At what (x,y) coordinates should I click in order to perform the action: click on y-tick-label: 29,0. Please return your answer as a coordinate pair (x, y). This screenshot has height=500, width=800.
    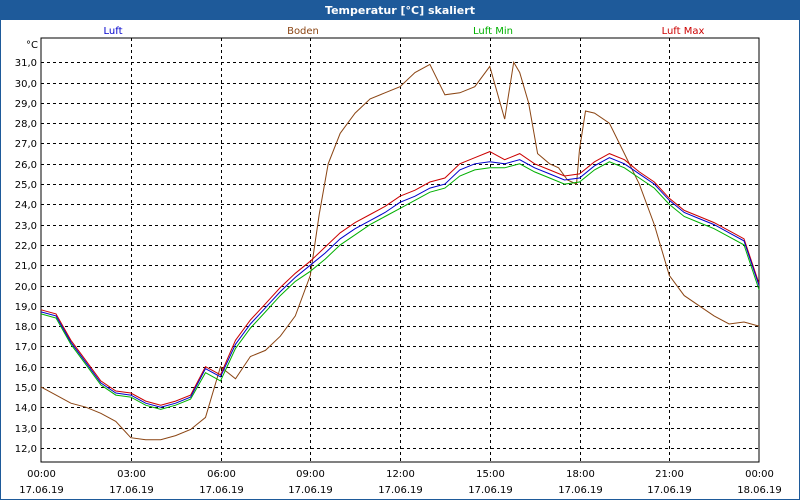
    Looking at the image, I should click on (26, 104).